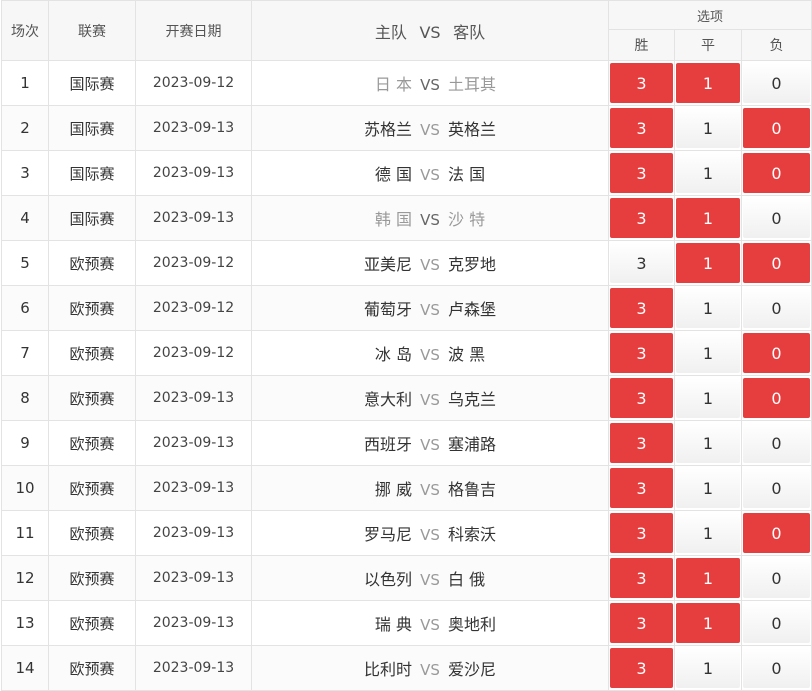 This screenshot has width=812, height=691. Describe the element at coordinates (393, 489) in the screenshot. I see `home-team: 挪 威` at that location.